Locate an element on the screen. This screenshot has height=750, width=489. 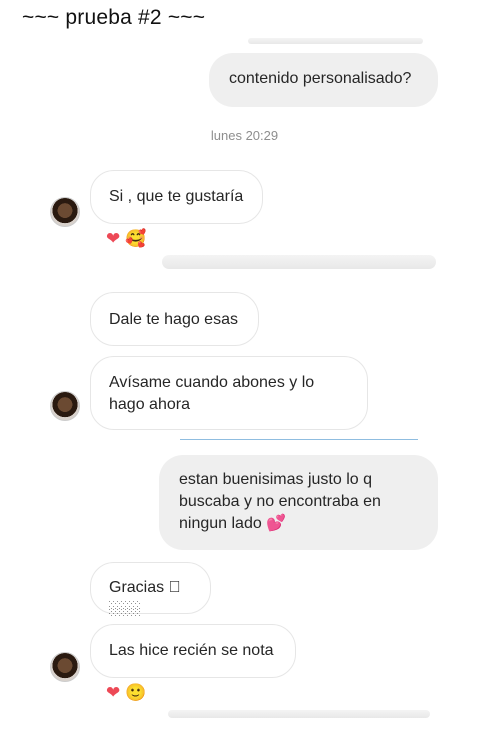
message-bubble-incoming: Avísame cuando abones y lo hago ahora is located at coordinates (229, 393).